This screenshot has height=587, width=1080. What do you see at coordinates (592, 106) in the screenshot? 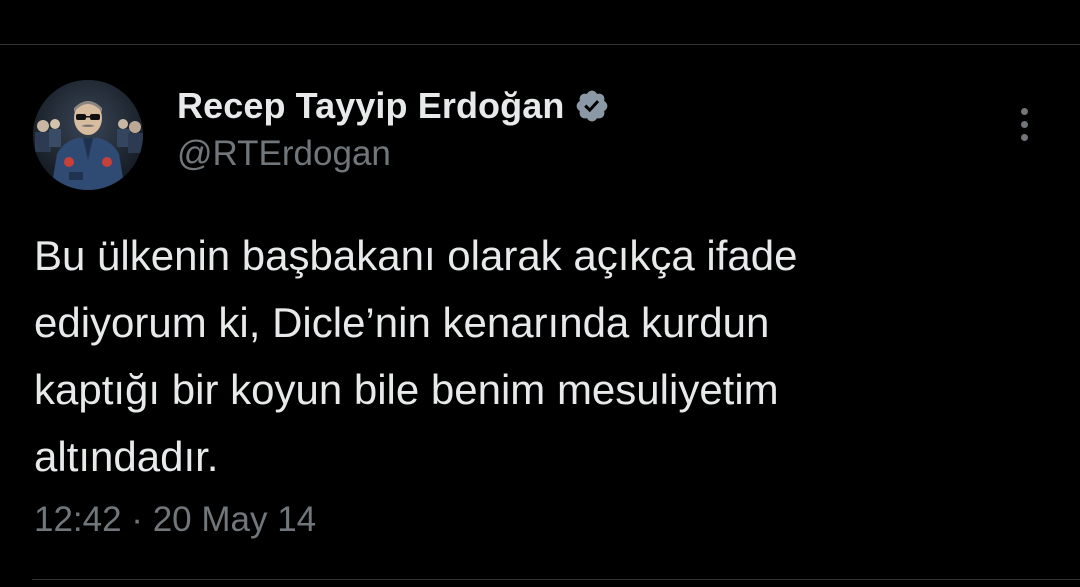
I see `verified-badge-icon` at bounding box center [592, 106].